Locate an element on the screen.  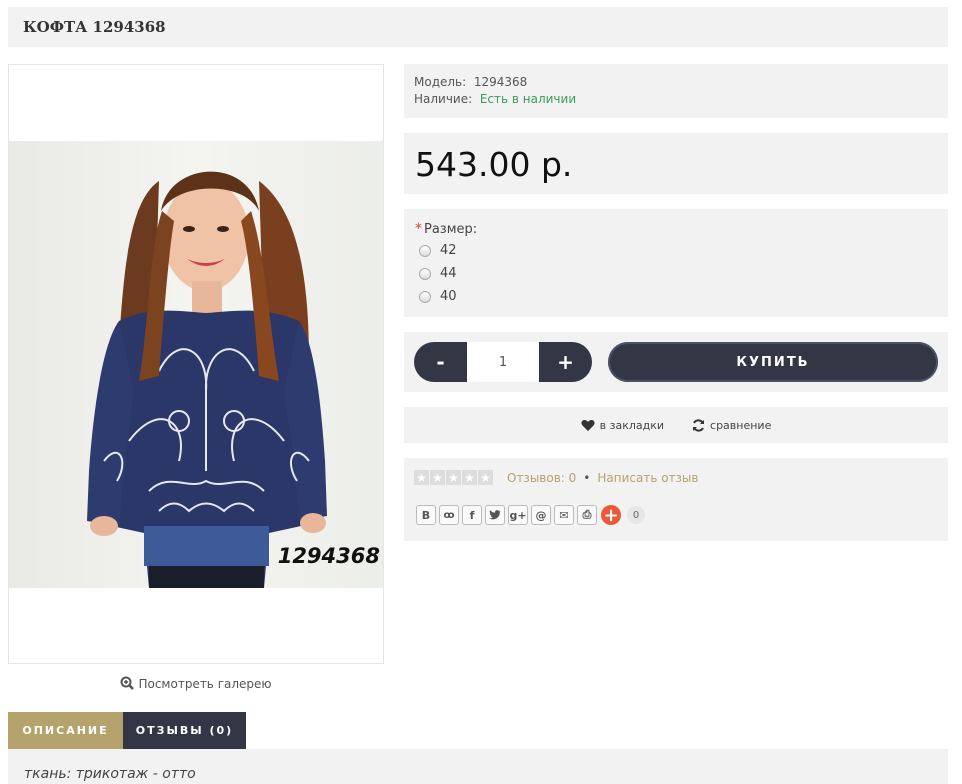
gallery-link: Посмотреть галерею is located at coordinates (196, 683).